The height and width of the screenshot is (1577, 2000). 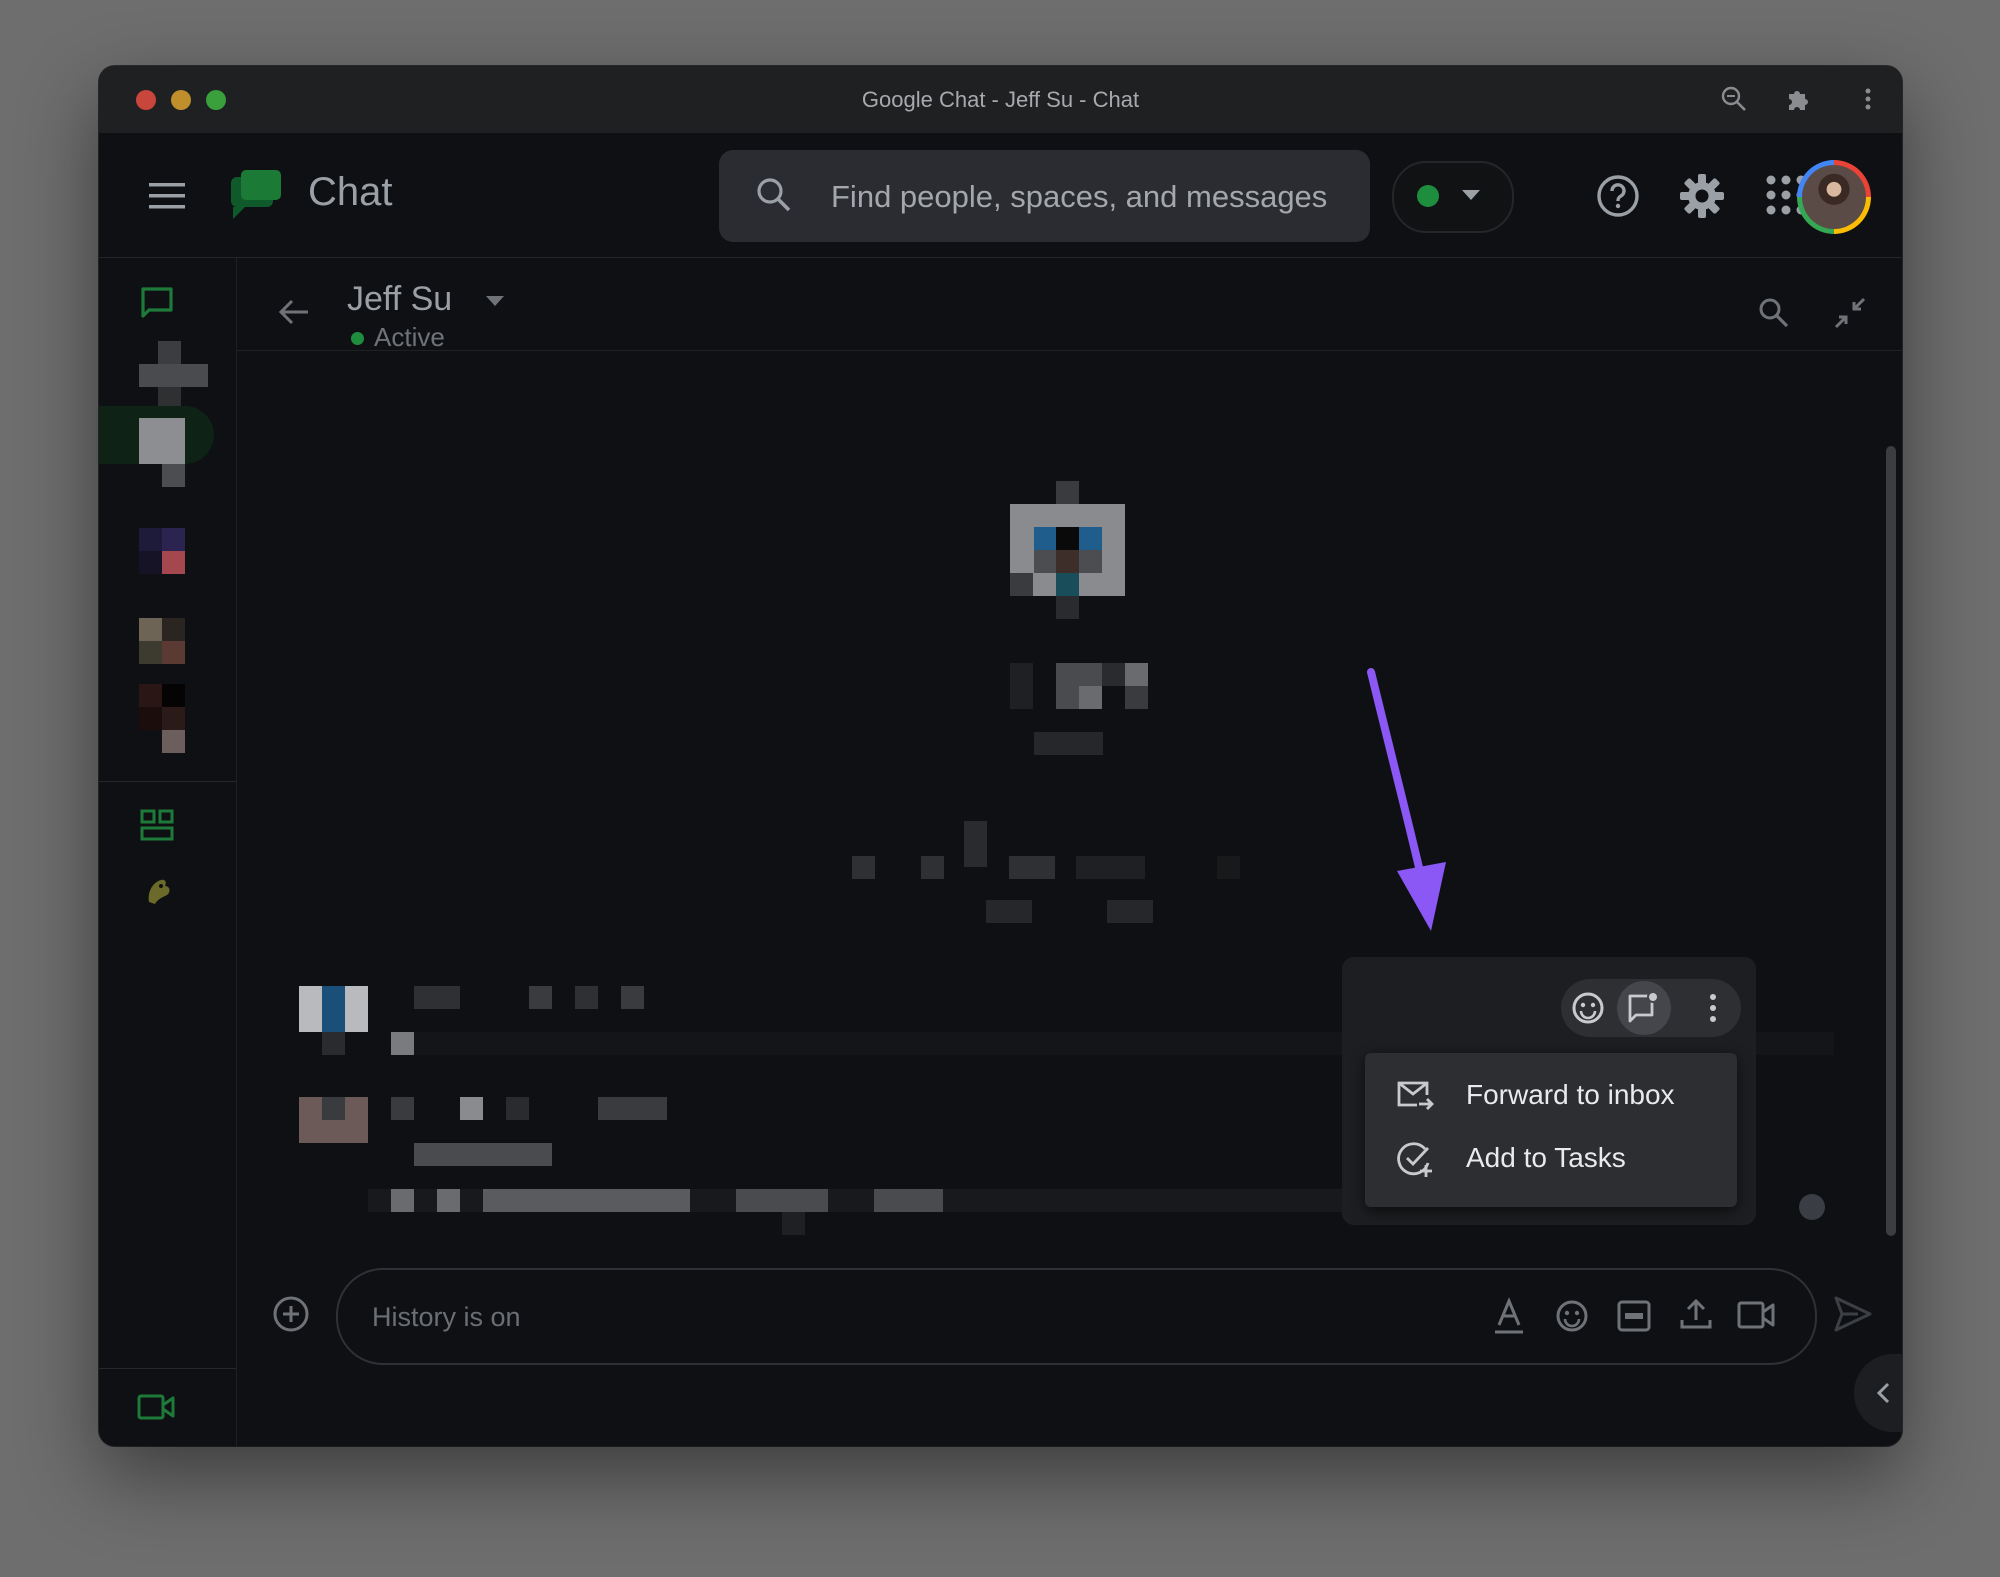 What do you see at coordinates (1868, 99) in the screenshot?
I see `browser-menu-icon` at bounding box center [1868, 99].